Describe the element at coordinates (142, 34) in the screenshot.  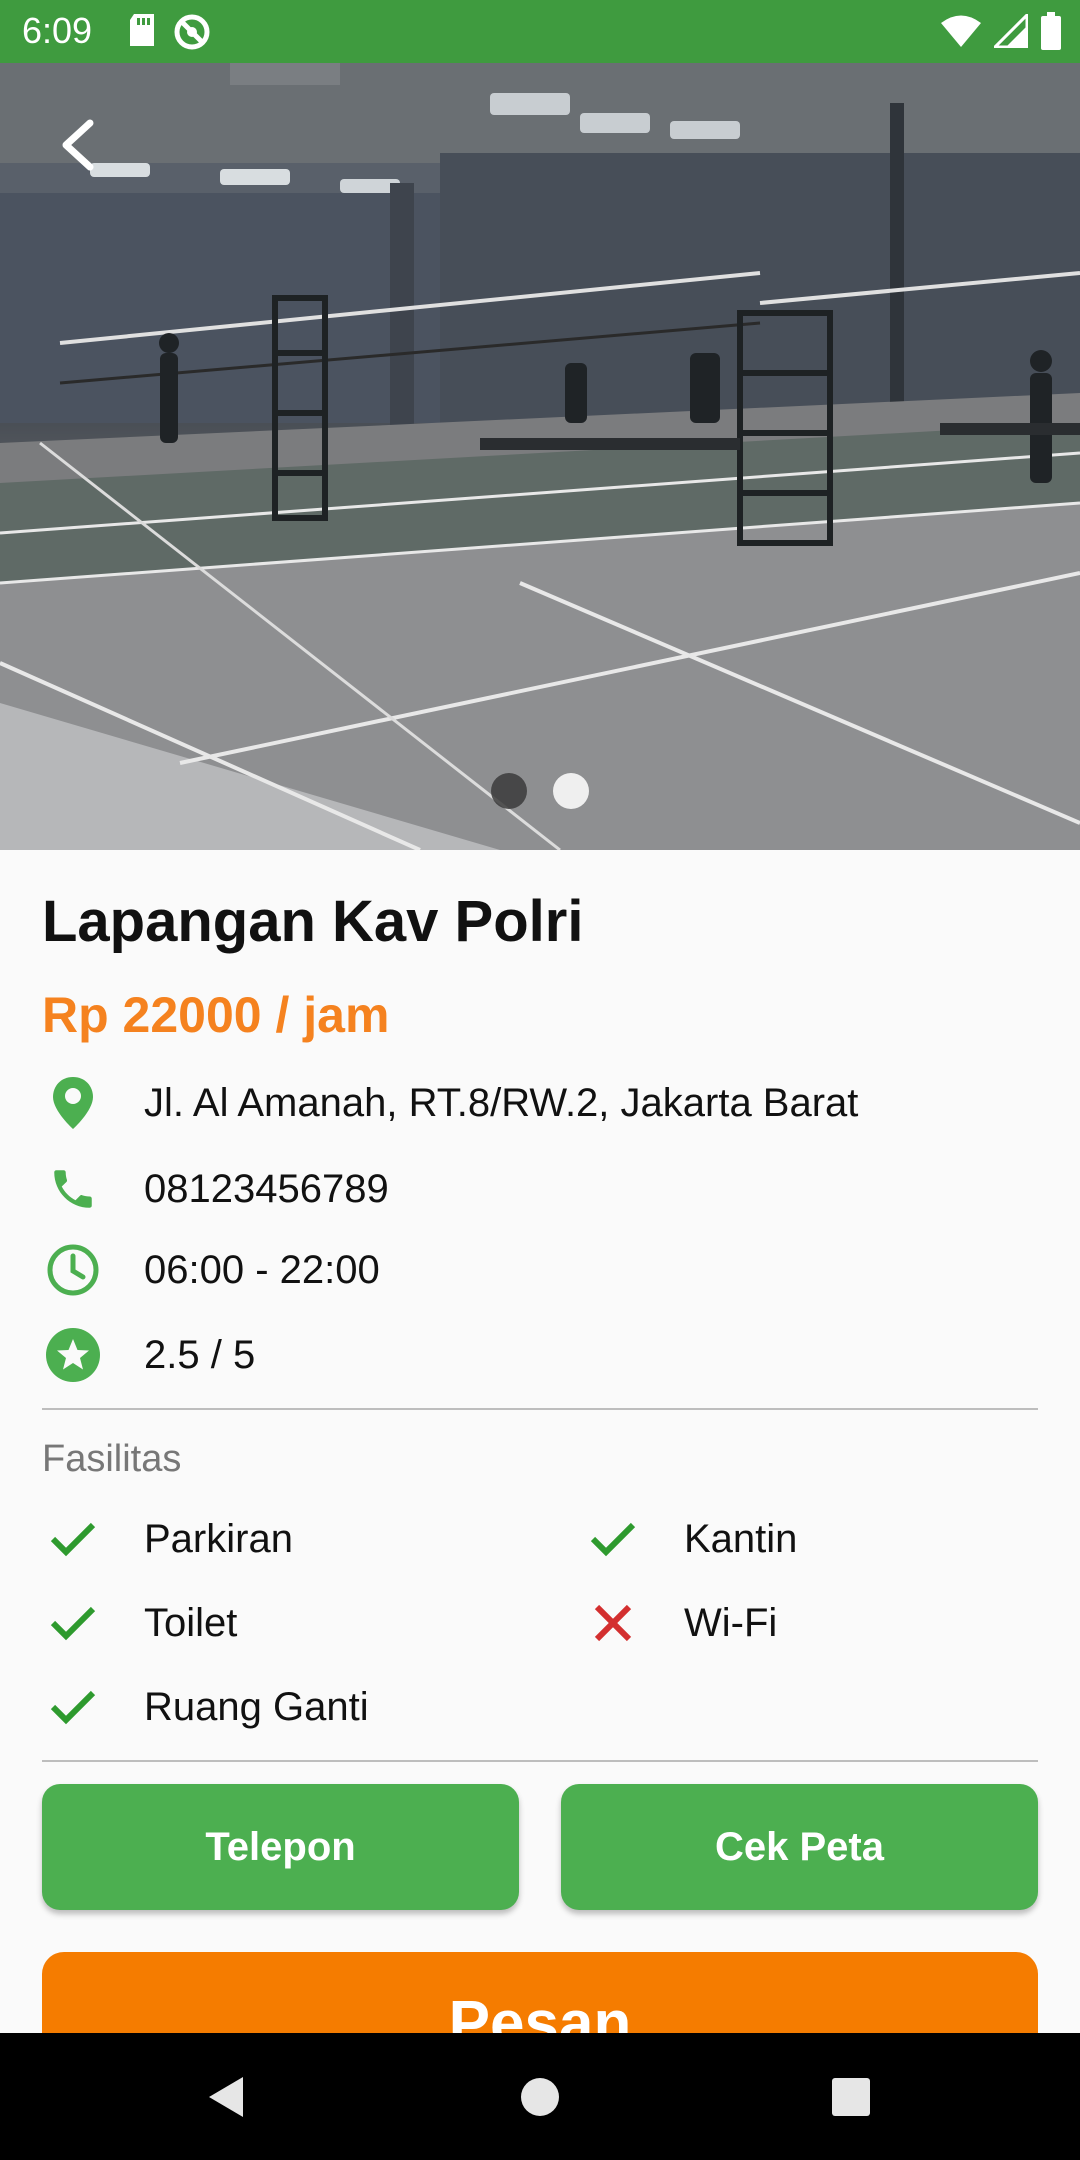
I see `sd-card-icon` at that location.